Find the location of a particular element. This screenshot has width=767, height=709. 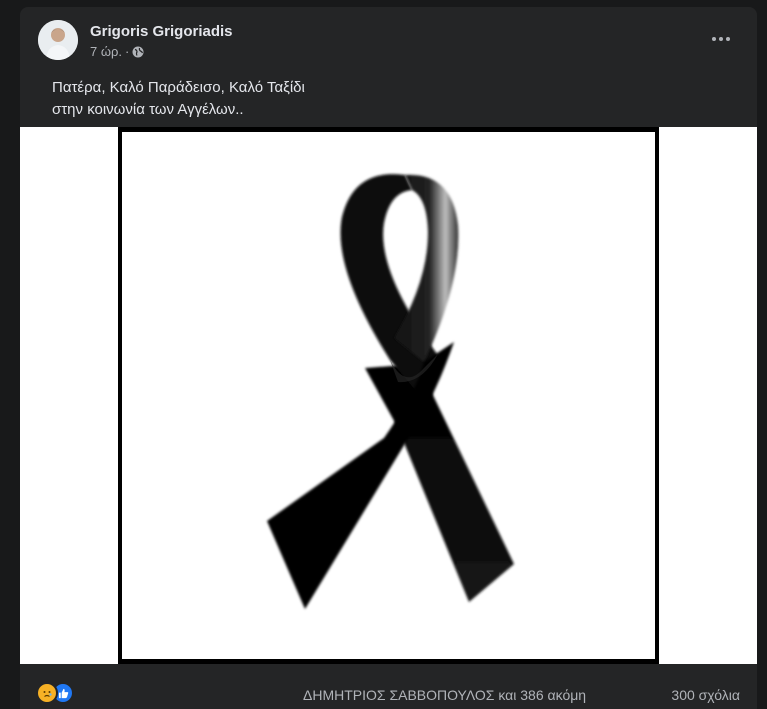

post-text-line: Πατέρα, Καλό Παράδεισο, Καλό Ταξίδι is located at coordinates (178, 87).